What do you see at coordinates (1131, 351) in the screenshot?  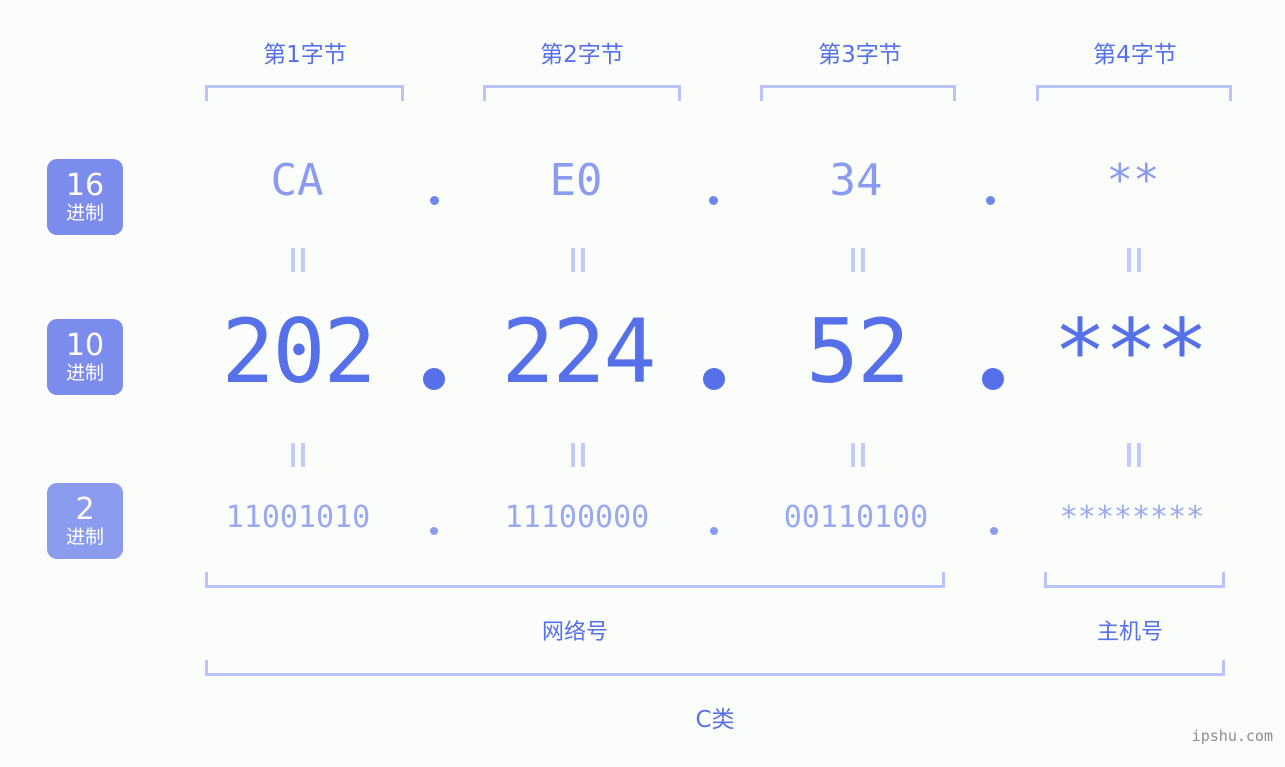 I see `decimal-byte-4: ***` at bounding box center [1131, 351].